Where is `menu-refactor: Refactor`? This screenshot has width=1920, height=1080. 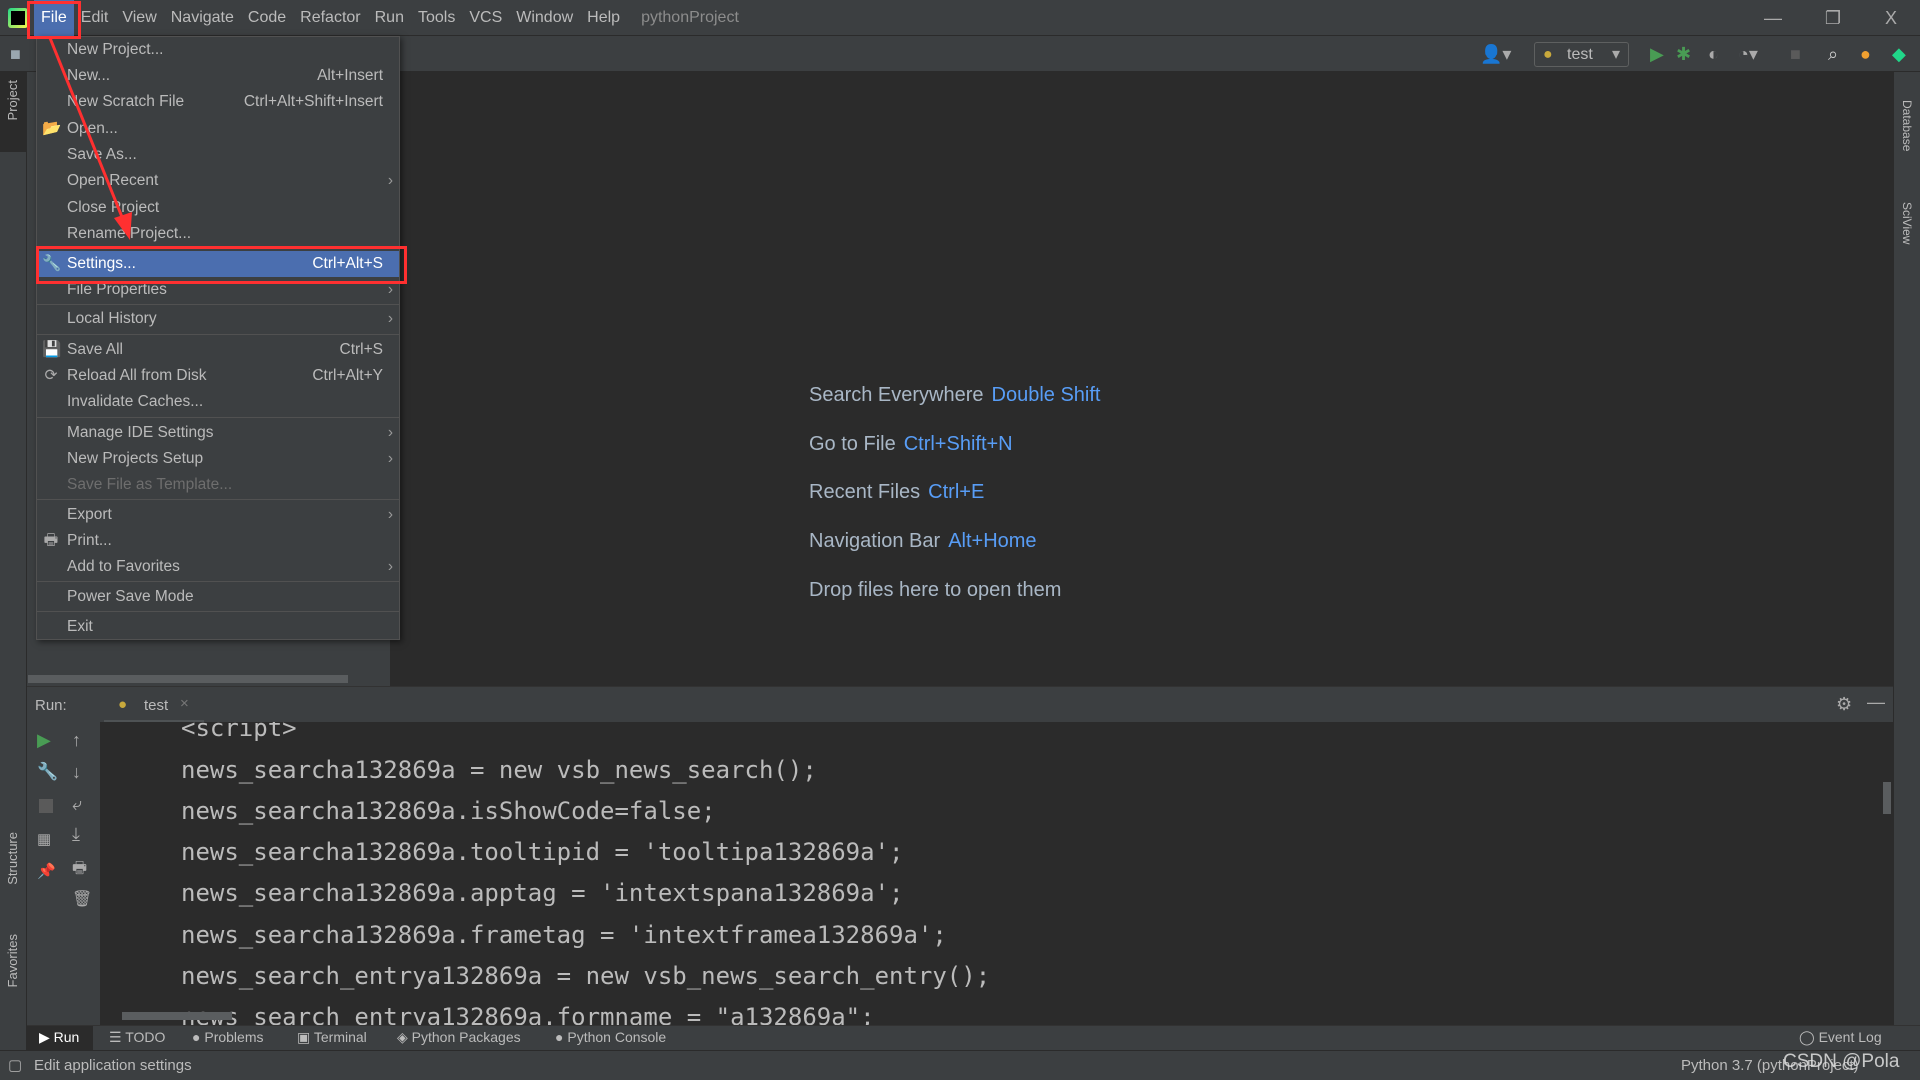
menu-refactor: Refactor is located at coordinates (330, 18).